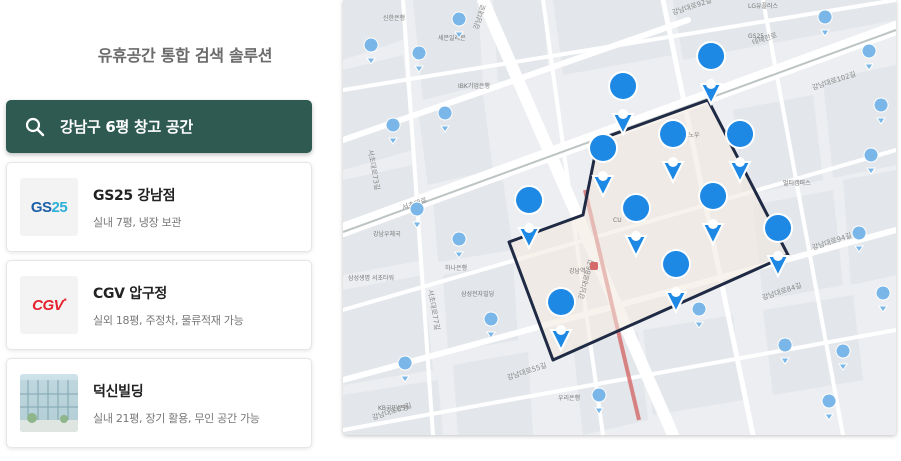 The height and width of the screenshot is (461, 901). I want to click on page-title: 유휴공간 통합 검색 솔루션, so click(185, 55).